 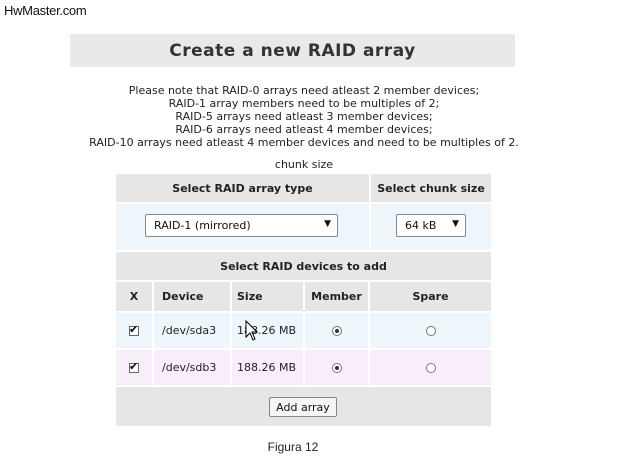 I want to click on chunk-size-value: 64 kB, so click(x=421, y=225).